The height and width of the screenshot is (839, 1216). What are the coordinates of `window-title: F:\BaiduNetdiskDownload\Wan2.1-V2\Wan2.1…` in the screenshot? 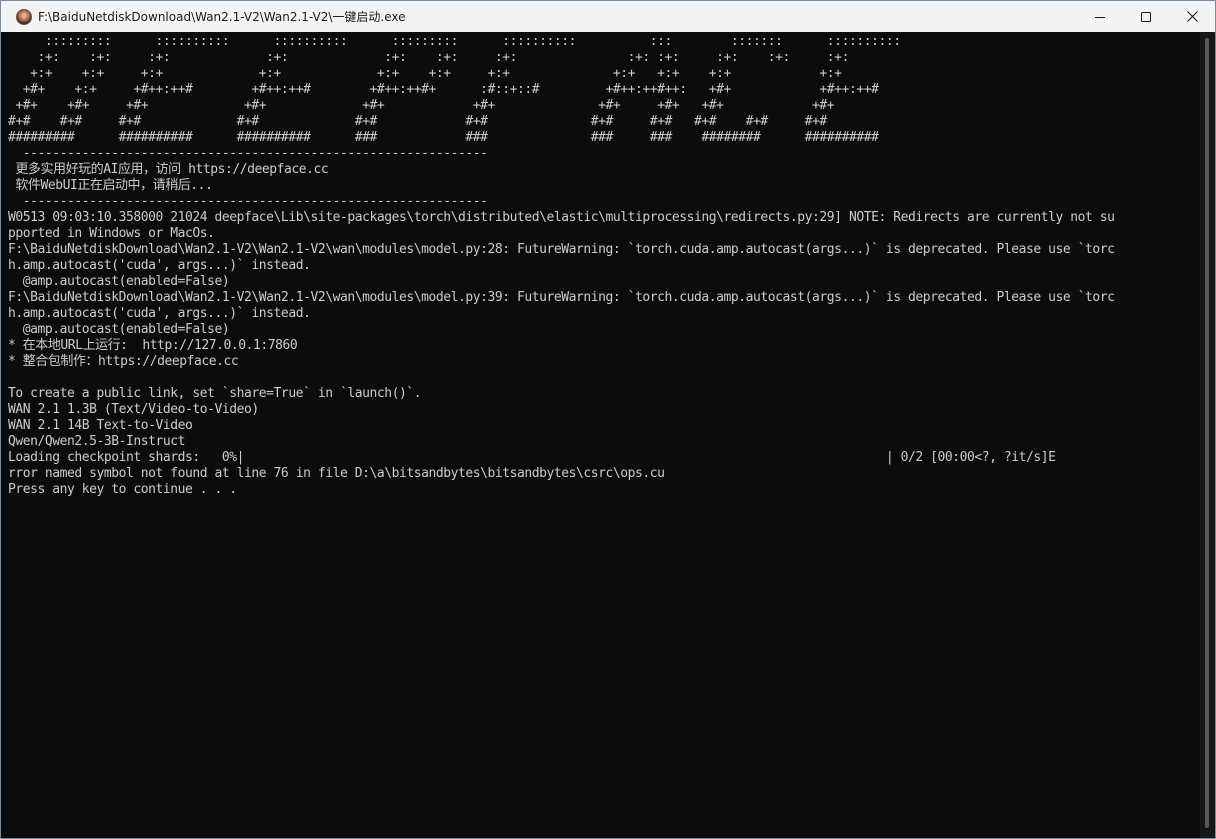 It's located at (222, 17).